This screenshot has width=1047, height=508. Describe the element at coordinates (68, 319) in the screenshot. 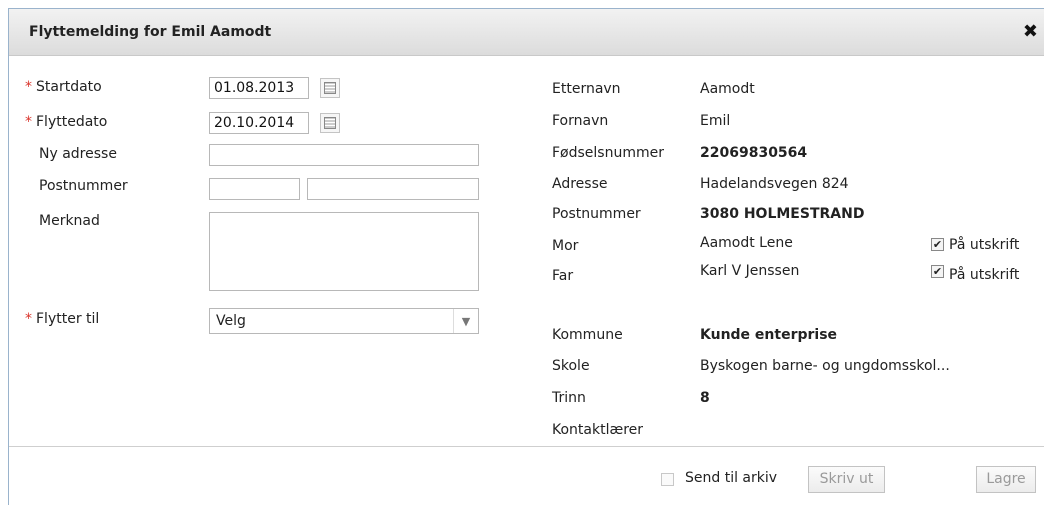

I see `flytter-til-label-text: Flytter til` at that location.